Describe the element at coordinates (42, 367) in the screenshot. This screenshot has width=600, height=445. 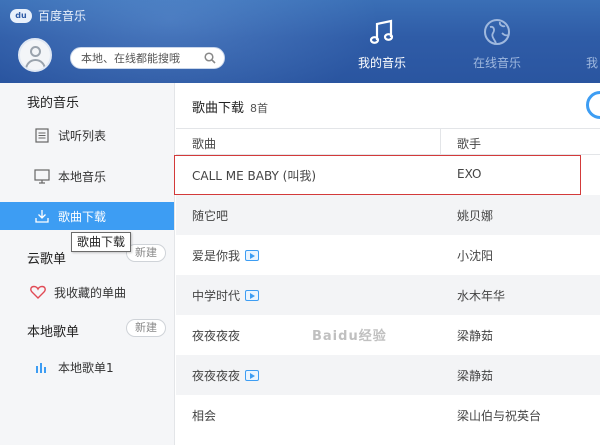
I see `bars-icon` at that location.